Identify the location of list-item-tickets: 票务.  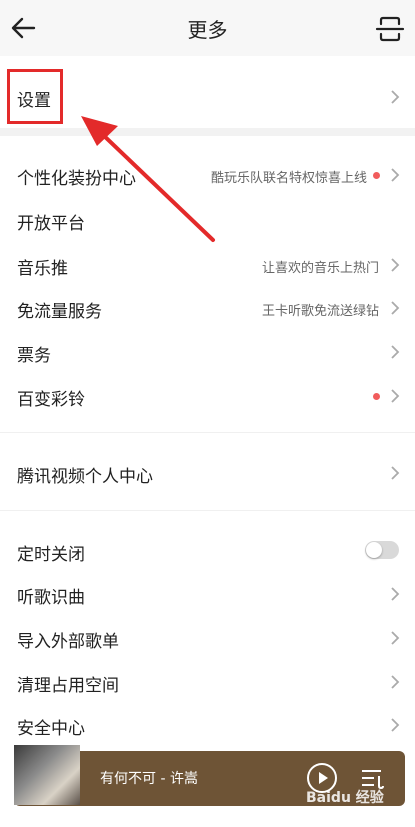
(207, 352).